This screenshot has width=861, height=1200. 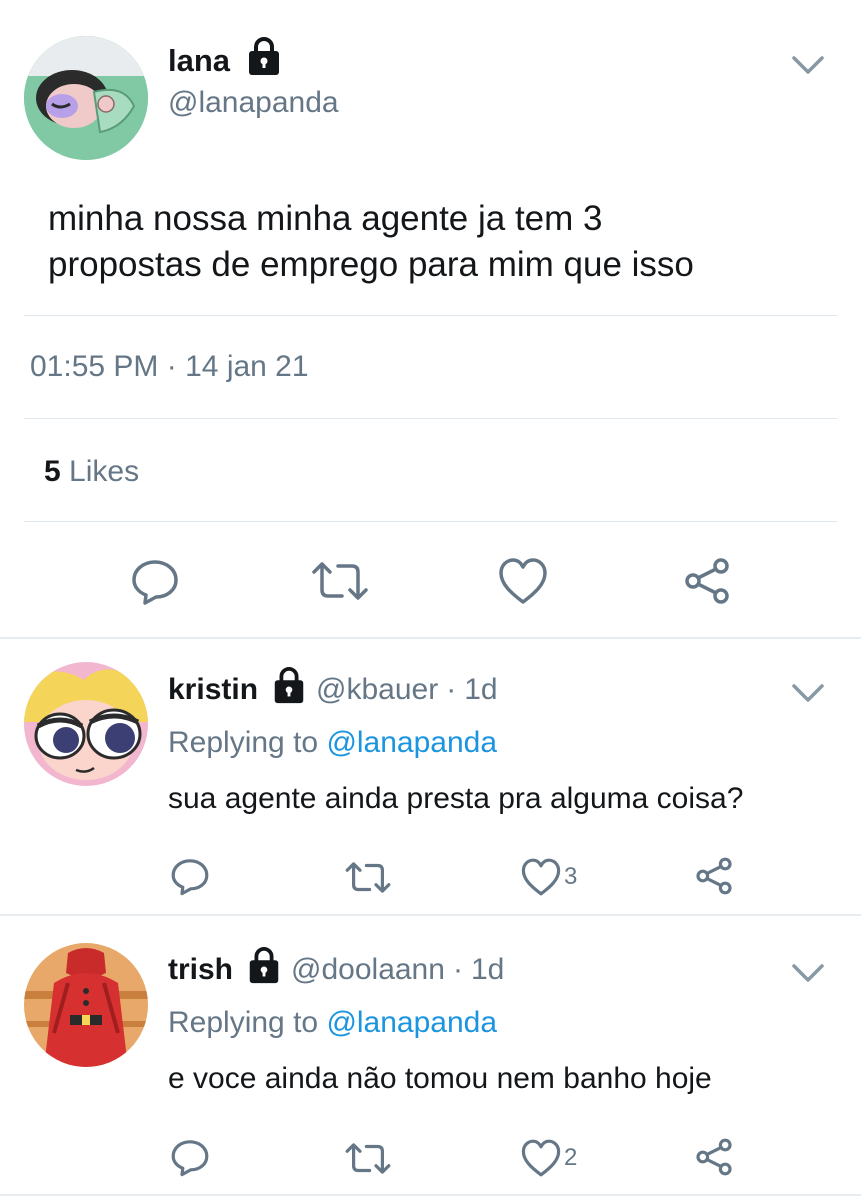 I want to click on like-count: 2, so click(x=571, y=1157).